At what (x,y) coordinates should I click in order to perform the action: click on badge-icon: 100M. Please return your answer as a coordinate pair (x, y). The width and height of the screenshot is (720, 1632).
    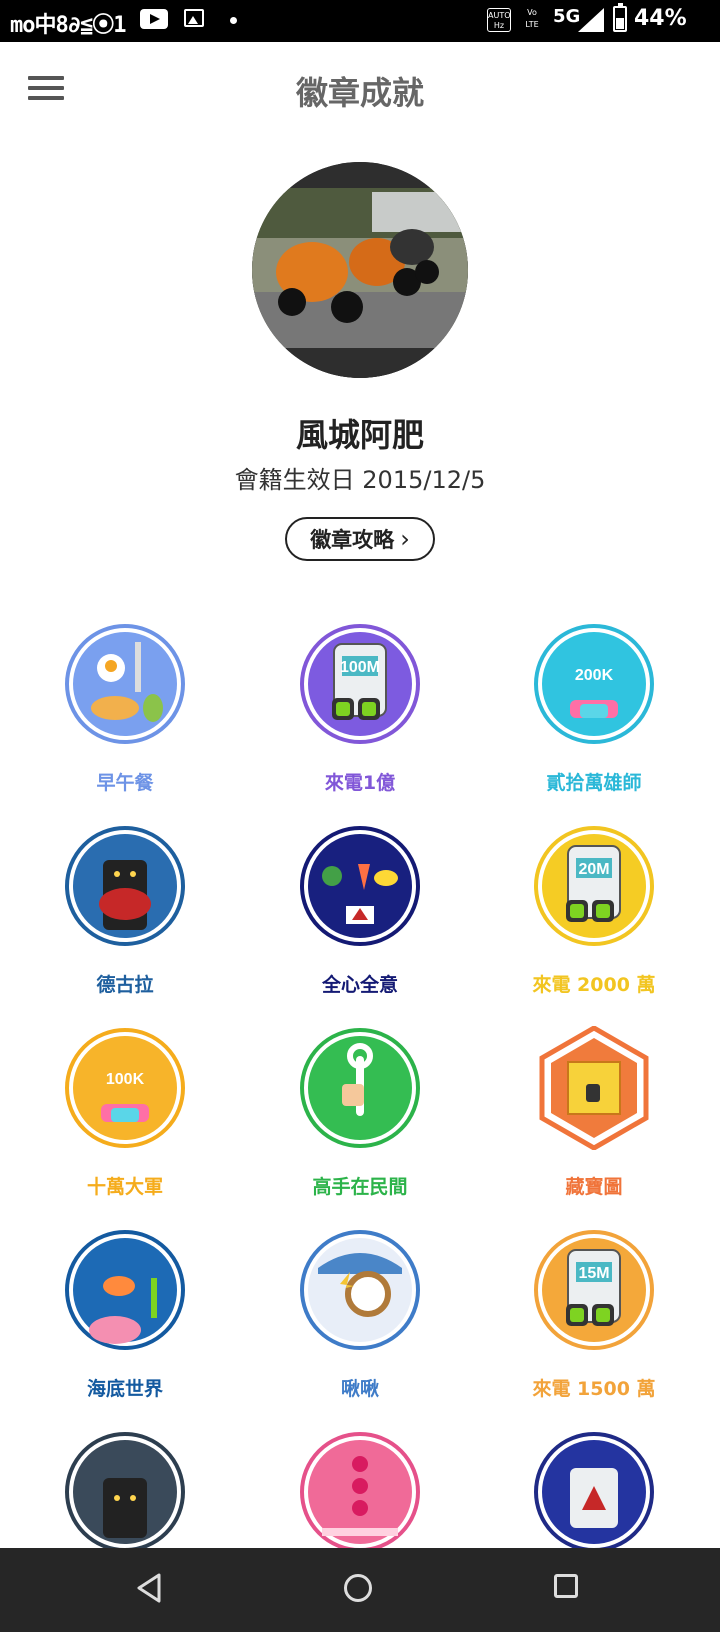
    Looking at the image, I should click on (360, 684).